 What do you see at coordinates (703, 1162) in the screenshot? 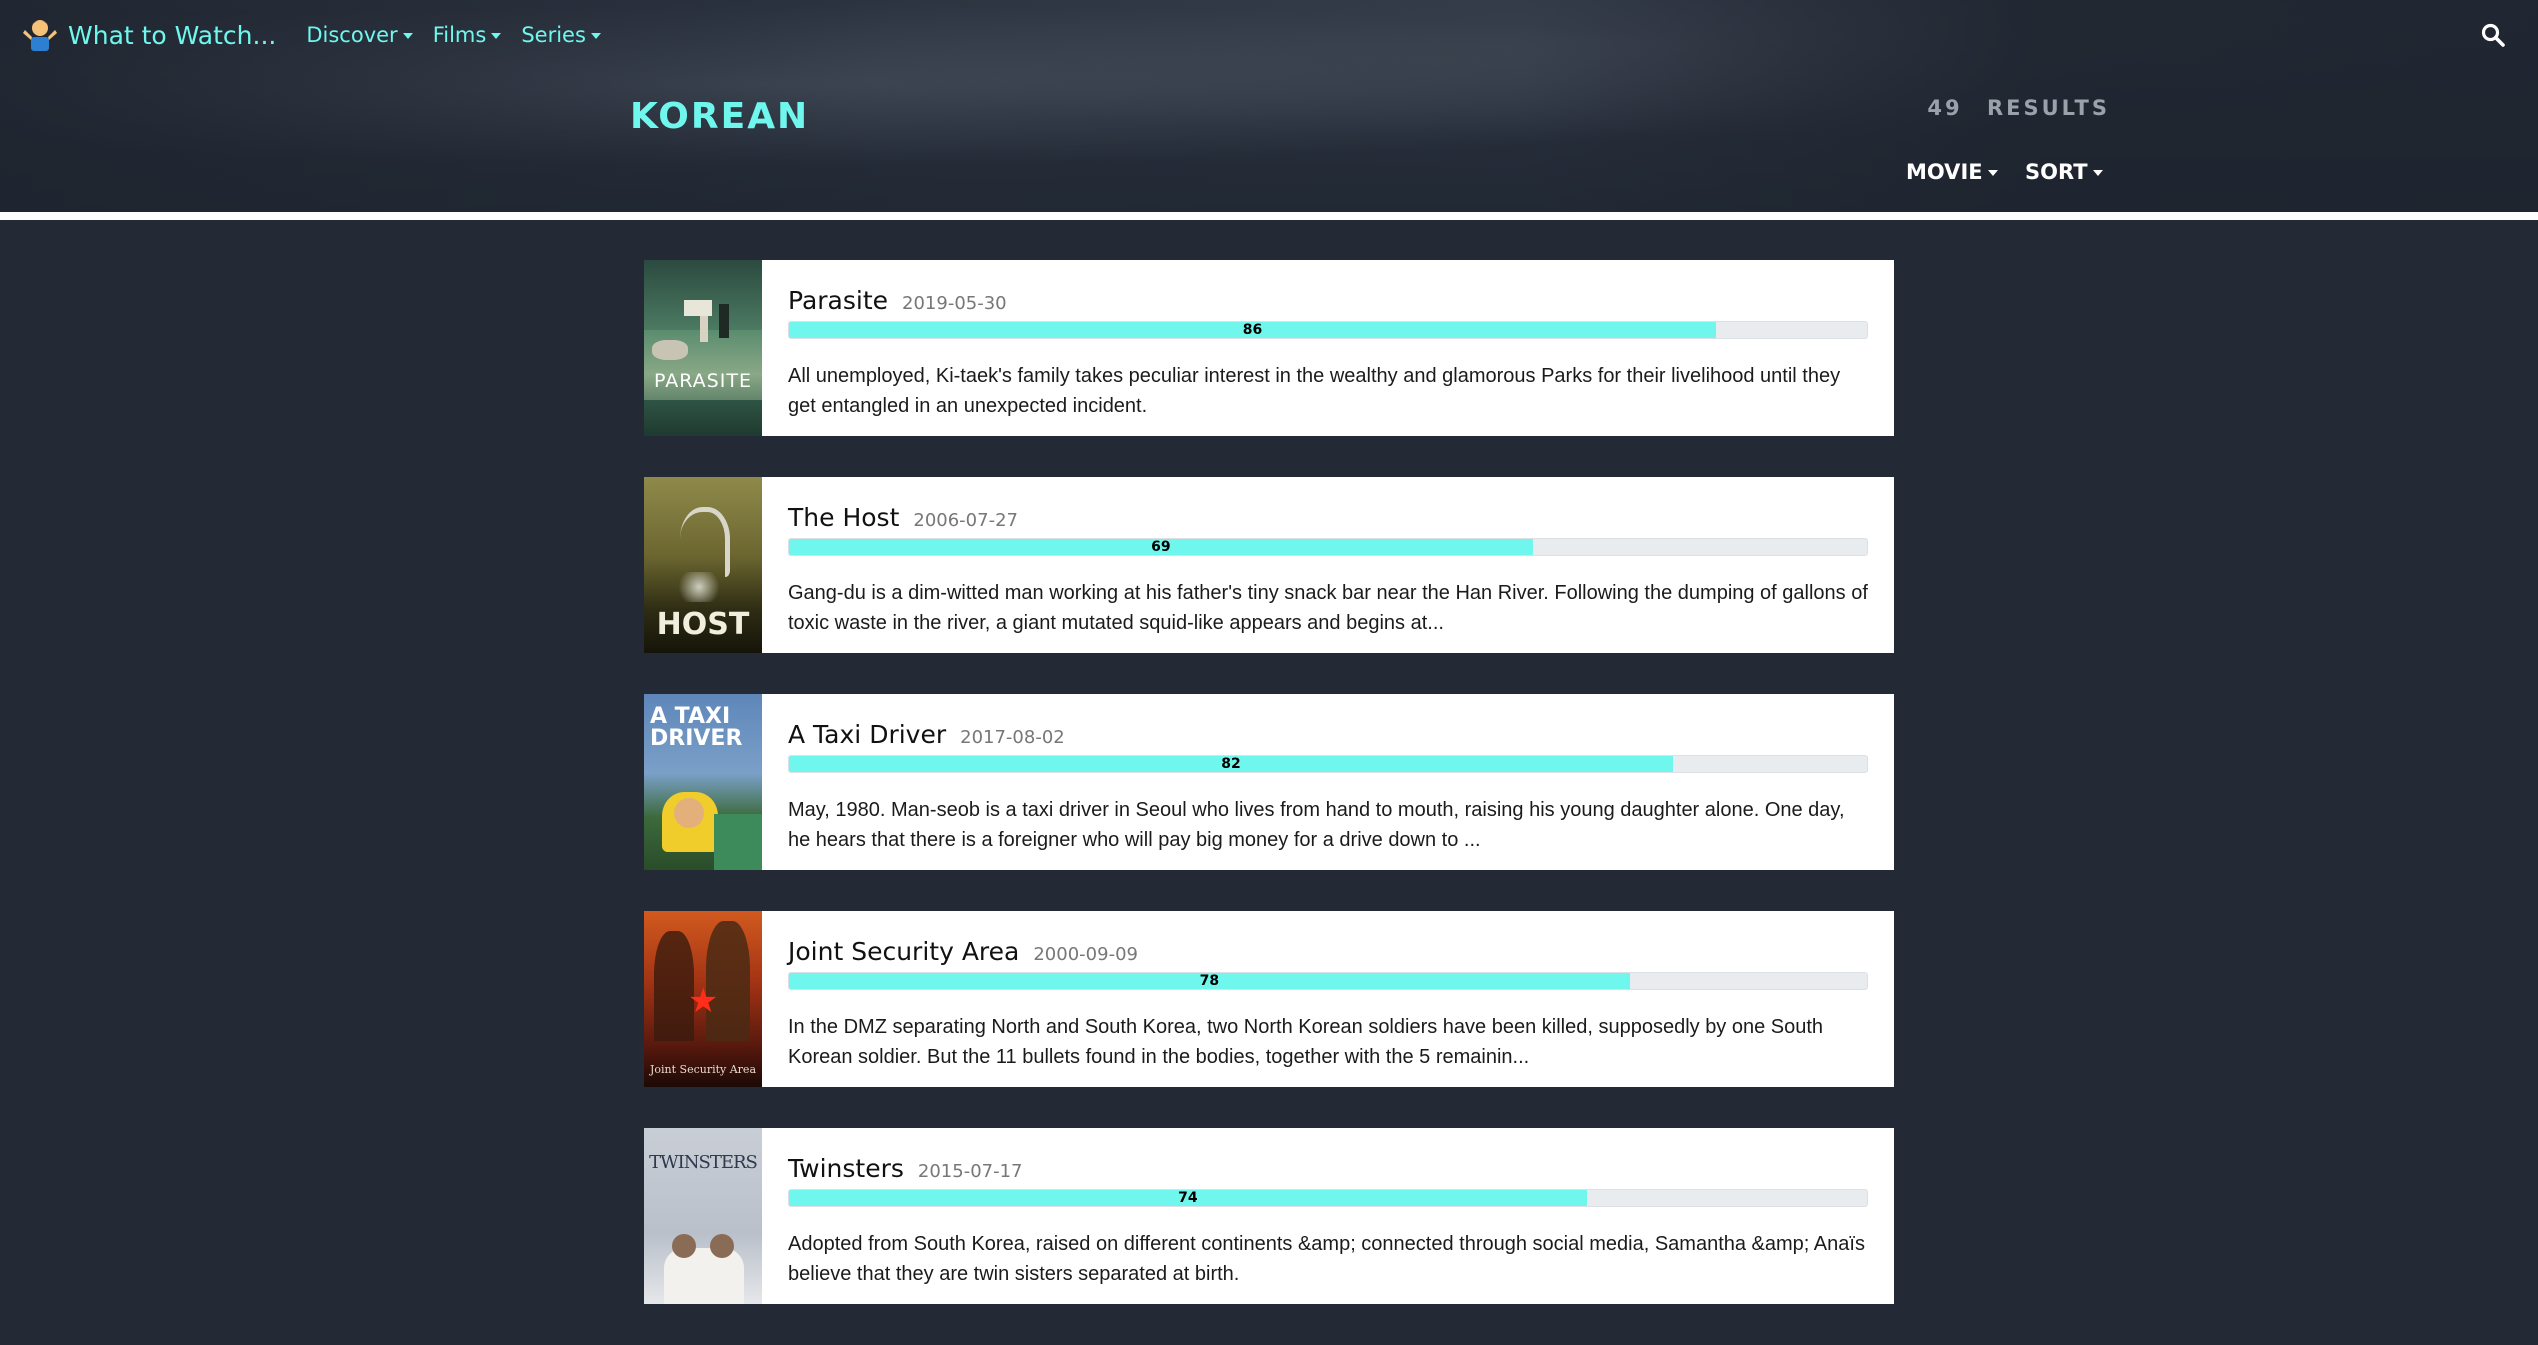
I see `poster-title-text: TWINSTERS` at bounding box center [703, 1162].